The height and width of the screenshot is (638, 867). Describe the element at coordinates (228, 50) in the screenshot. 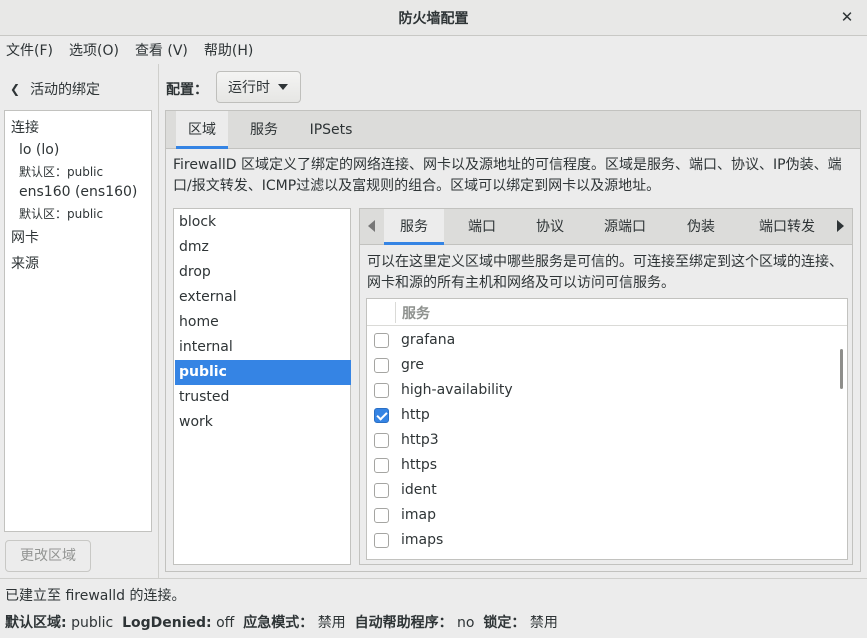

I see `menu-help: 帮助(H)` at that location.